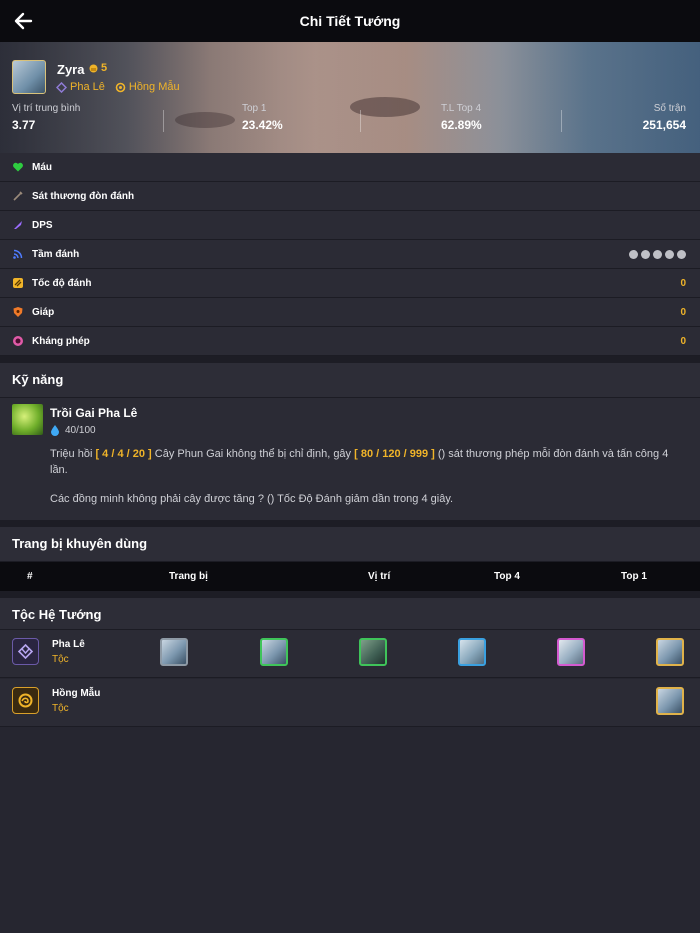  What do you see at coordinates (23, 21) in the screenshot?
I see `arrow-left-icon` at bounding box center [23, 21].